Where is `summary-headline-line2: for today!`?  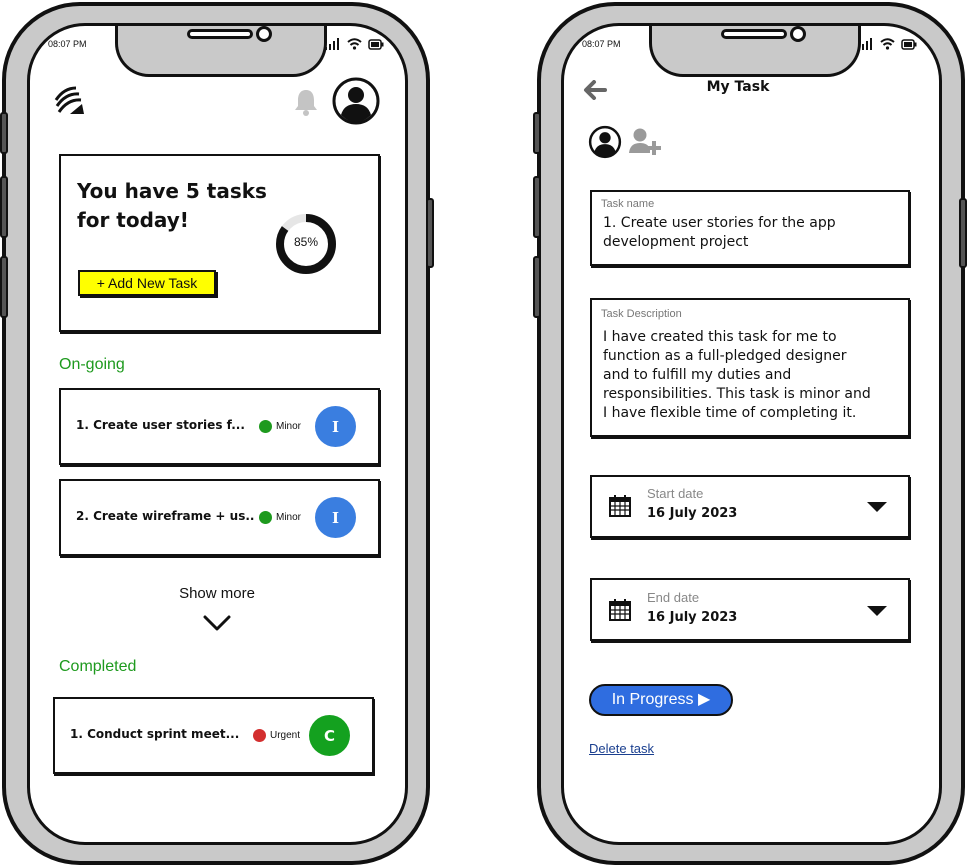
summary-headline-line2: for today! is located at coordinates (133, 220).